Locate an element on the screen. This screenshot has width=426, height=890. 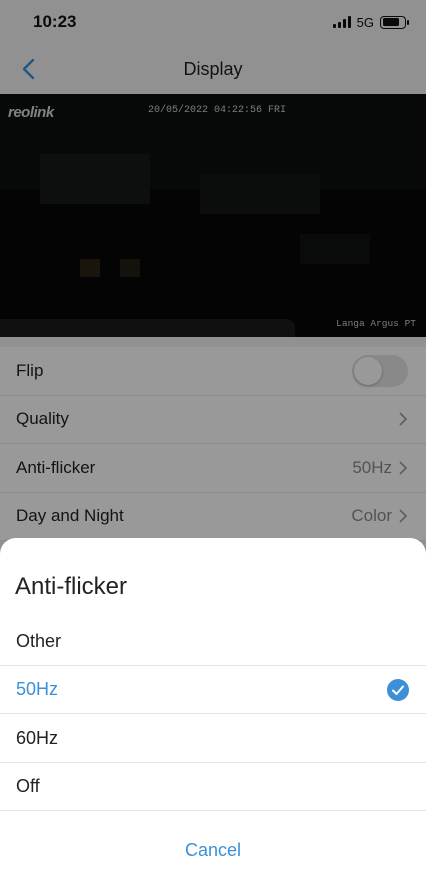
option-off: Off is located at coordinates (213, 787).